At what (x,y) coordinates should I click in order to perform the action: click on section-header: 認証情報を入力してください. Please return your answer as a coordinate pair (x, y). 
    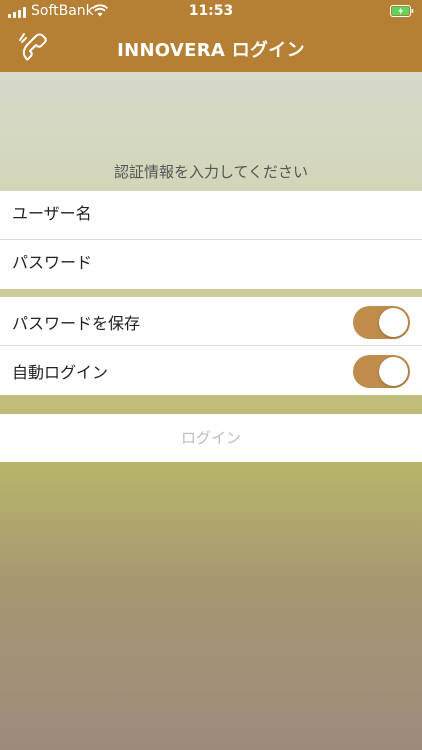
    Looking at the image, I should click on (211, 172).